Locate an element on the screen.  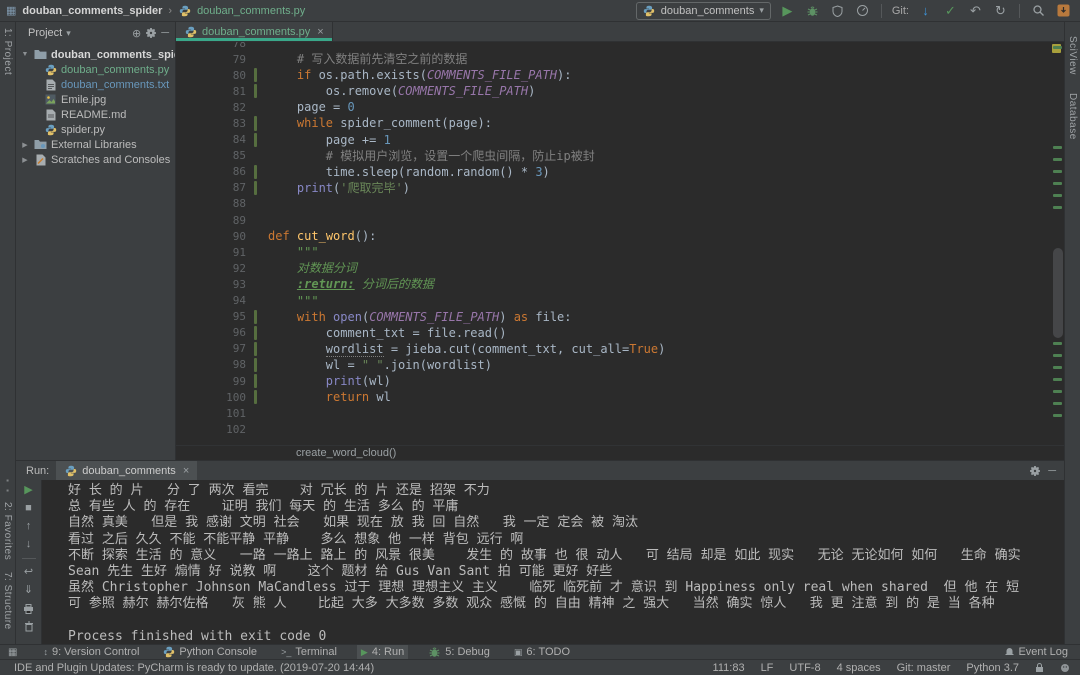
code-line-83: 83 while spider_comment(page): is located at coordinates (620, 123).